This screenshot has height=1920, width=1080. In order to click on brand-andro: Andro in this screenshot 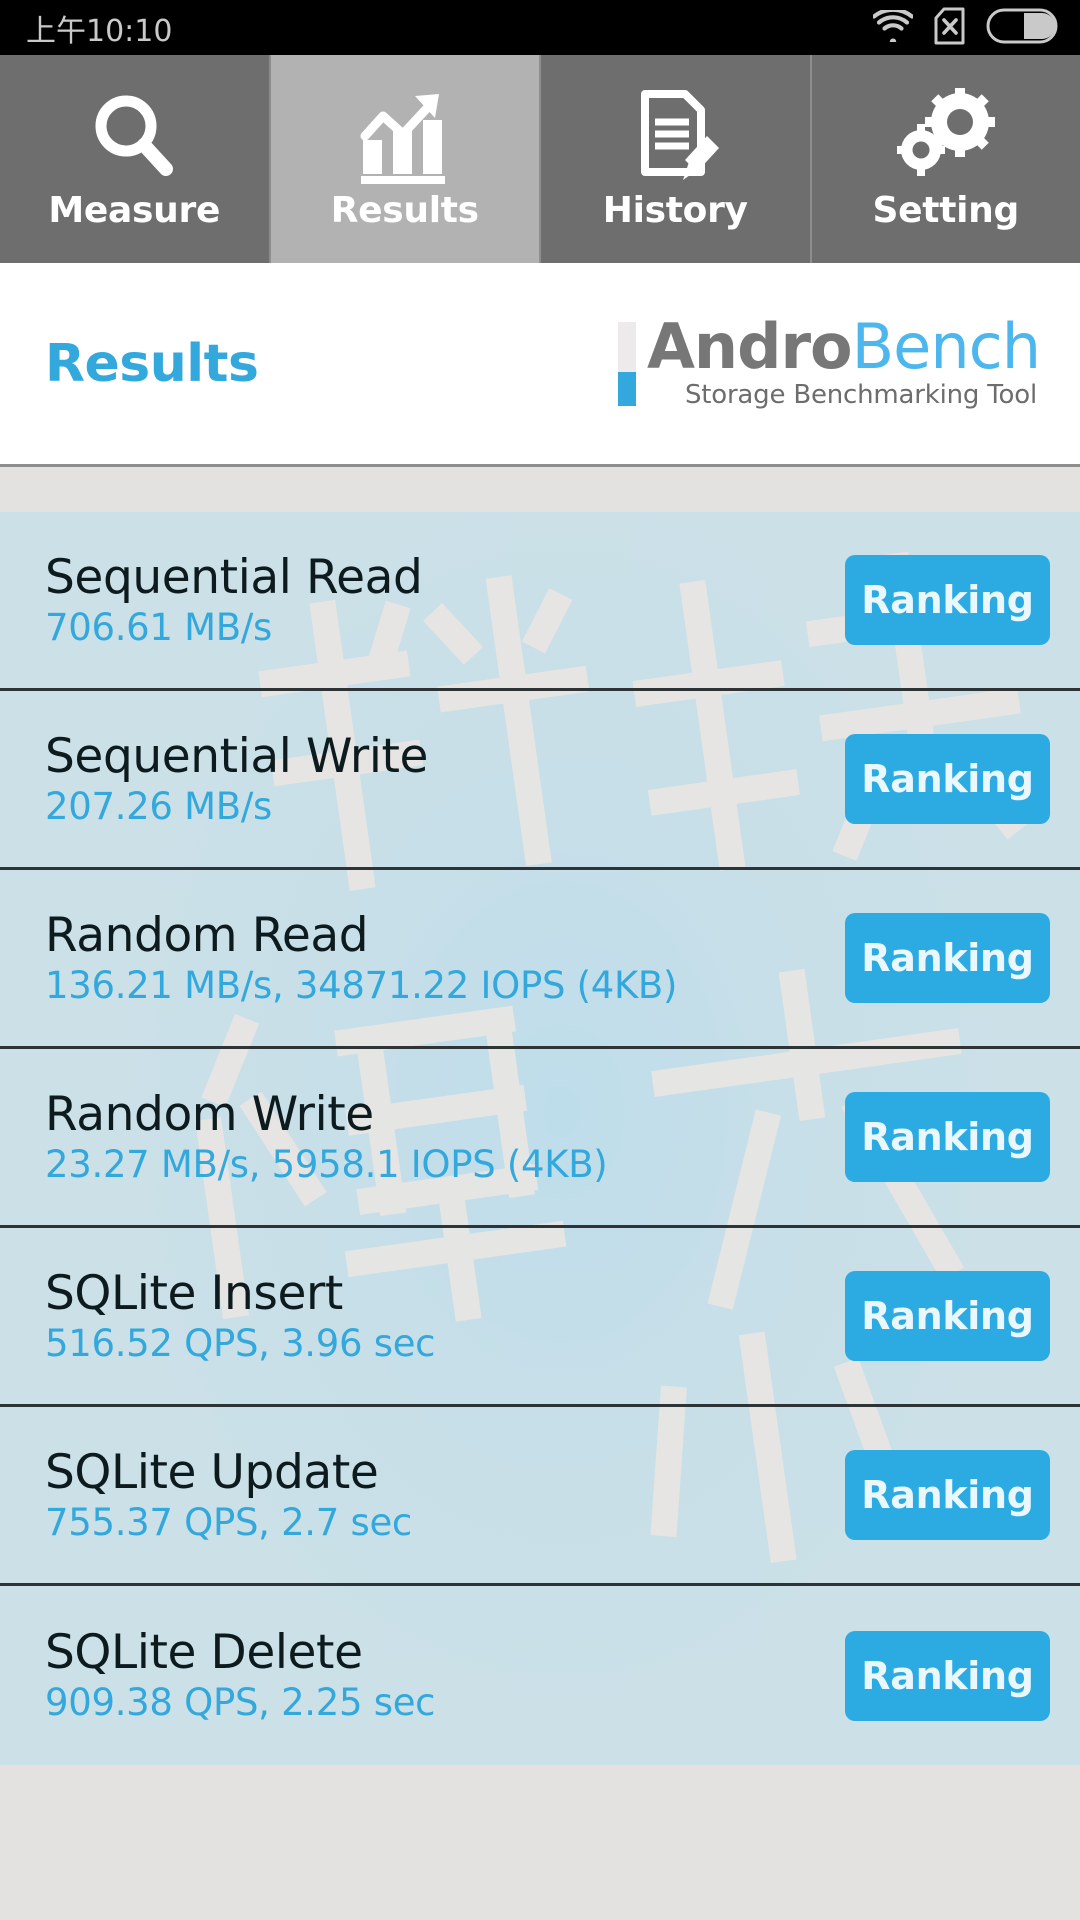, I will do `click(749, 347)`.